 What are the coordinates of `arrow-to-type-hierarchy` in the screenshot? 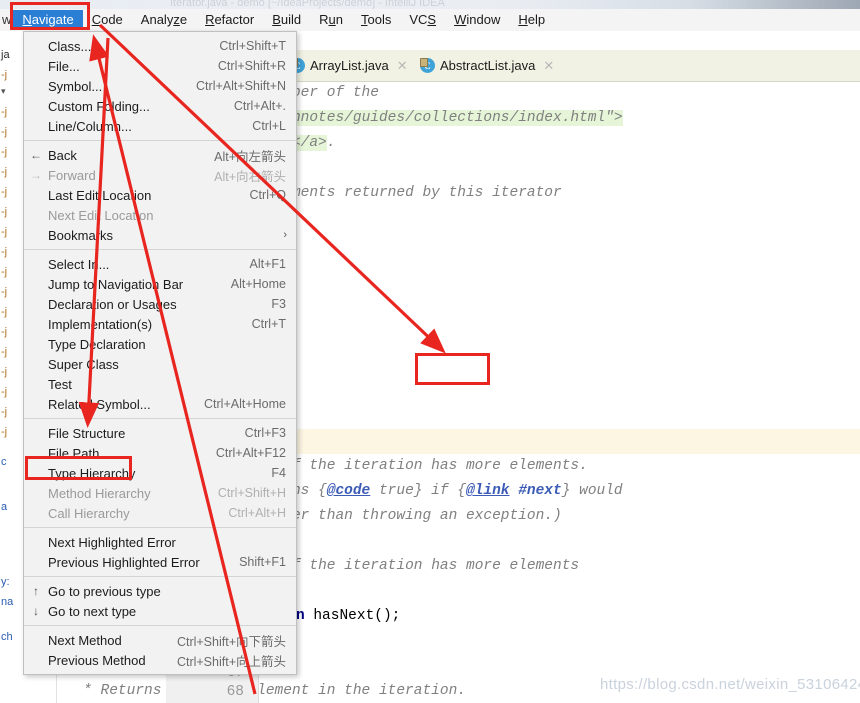 It's located at (94, 232).